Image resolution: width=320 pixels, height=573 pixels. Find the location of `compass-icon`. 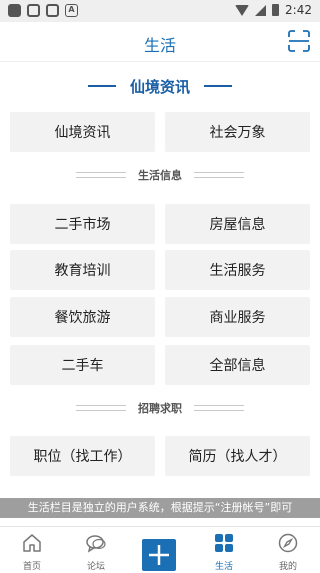

compass-icon is located at coordinates (288, 543).